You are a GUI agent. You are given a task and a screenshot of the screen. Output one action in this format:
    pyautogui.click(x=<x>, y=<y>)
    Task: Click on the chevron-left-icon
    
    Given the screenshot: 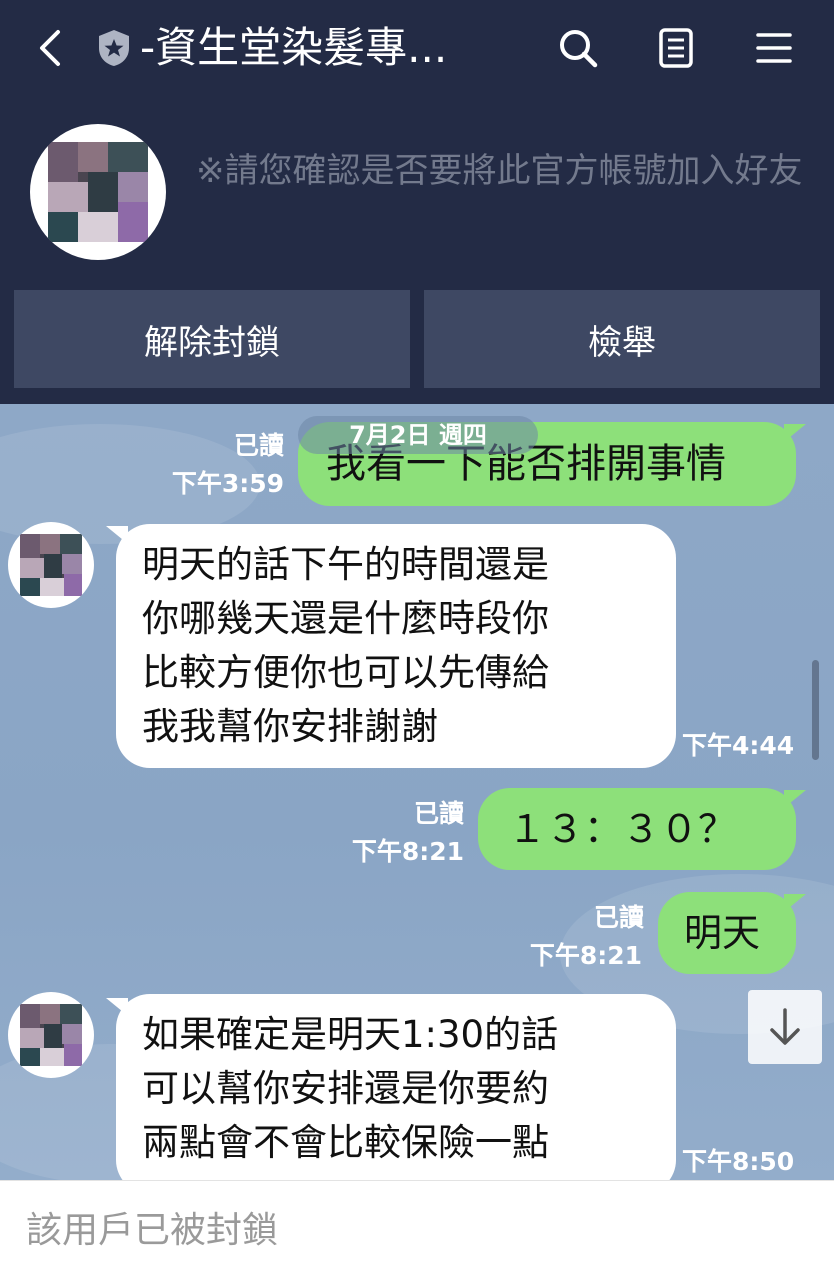 What is the action you would take?
    pyautogui.click(x=50, y=48)
    